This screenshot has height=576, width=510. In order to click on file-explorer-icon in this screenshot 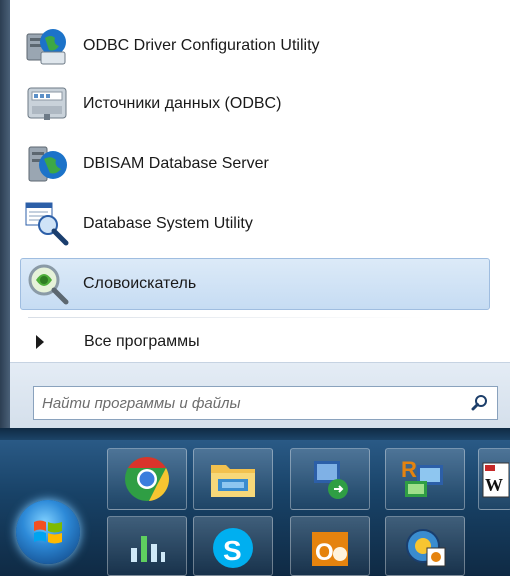, I will do `click(233, 481)`.